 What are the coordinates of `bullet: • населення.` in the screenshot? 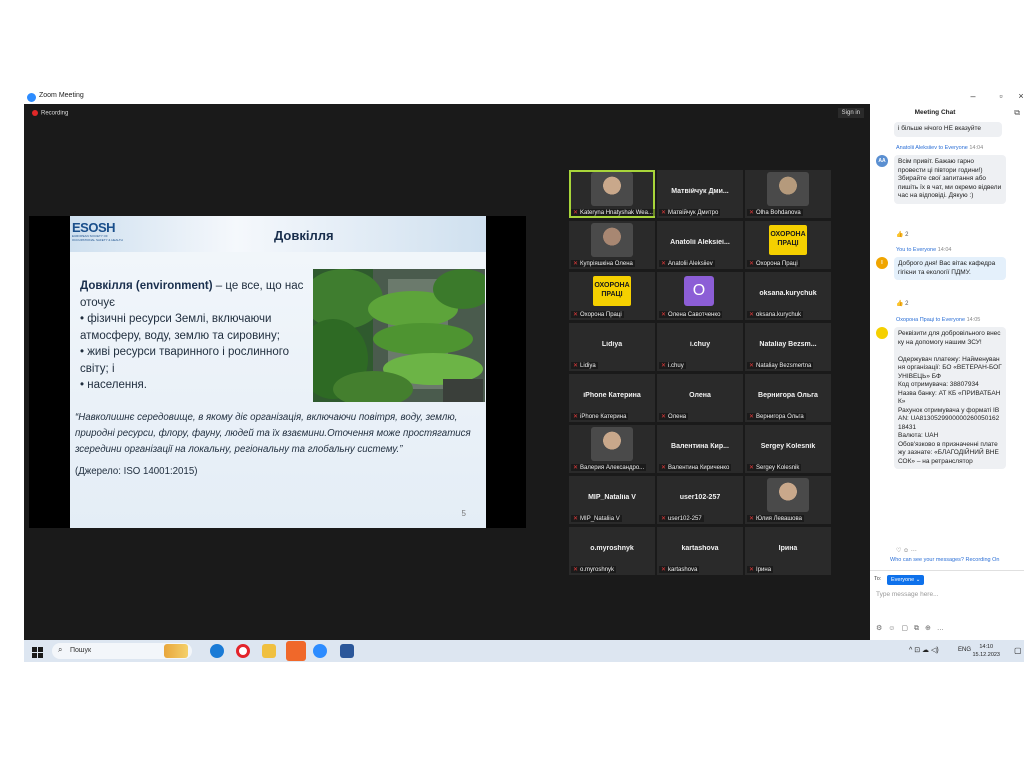 It's located at (113, 385).